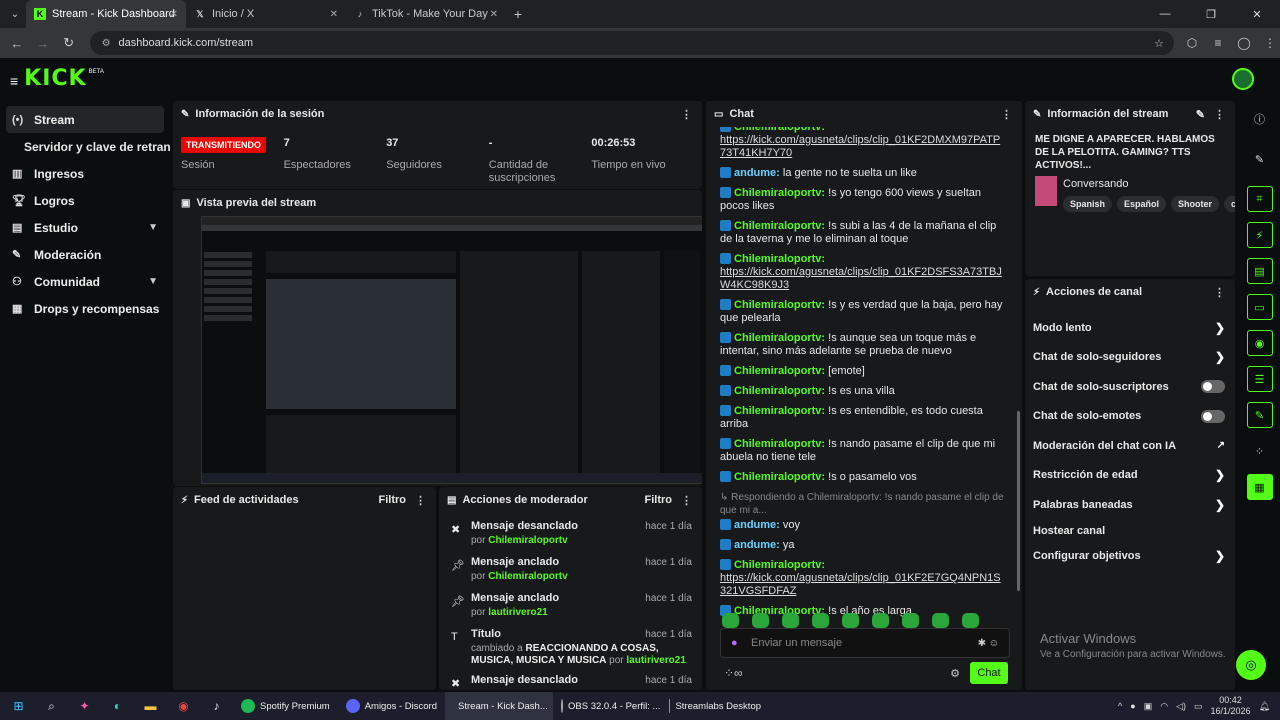  I want to click on volume-icon: ◁), so click(1181, 706).